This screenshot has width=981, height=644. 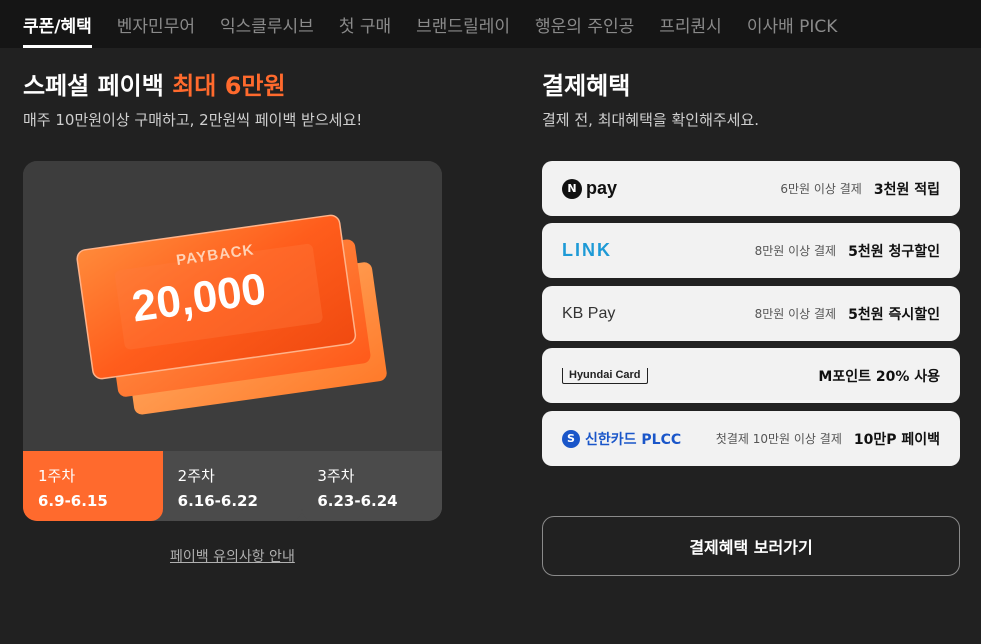 I want to click on kbpay-logo-text: KB Pay, so click(x=589, y=313).